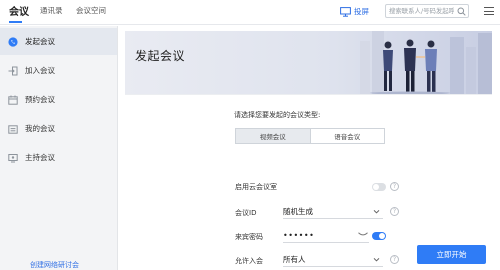 The height and width of the screenshot is (270, 500). What do you see at coordinates (249, 261) in the screenshot?
I see `allow-join-label: 允许入会` at bounding box center [249, 261].